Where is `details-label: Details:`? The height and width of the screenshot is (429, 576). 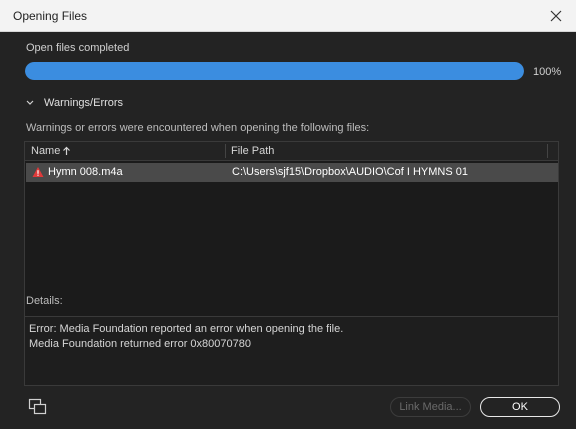
details-label: Details: is located at coordinates (44, 301).